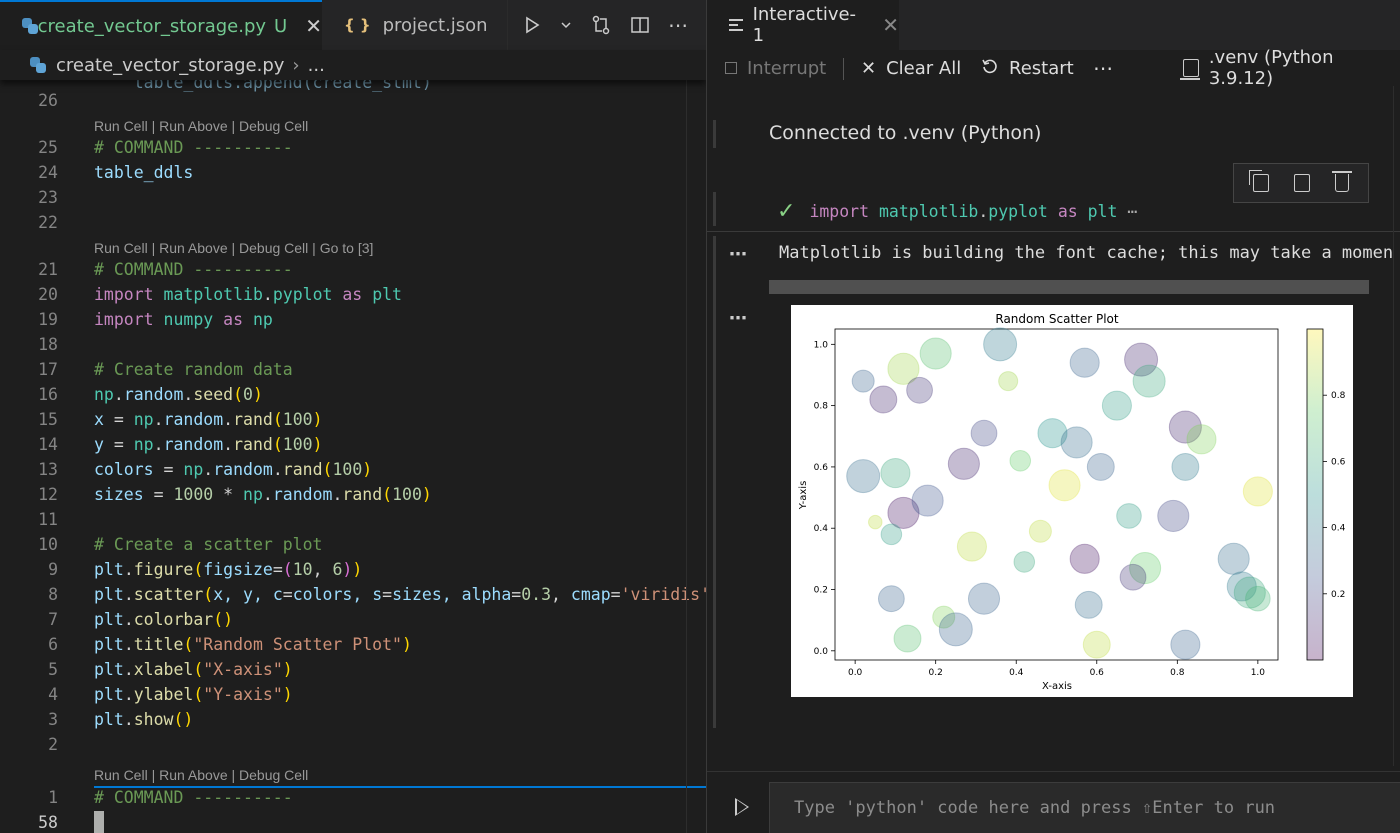 This screenshot has width=1400, height=833. Describe the element at coordinates (566, 25) in the screenshot. I see `chevron-down-icon` at that location.